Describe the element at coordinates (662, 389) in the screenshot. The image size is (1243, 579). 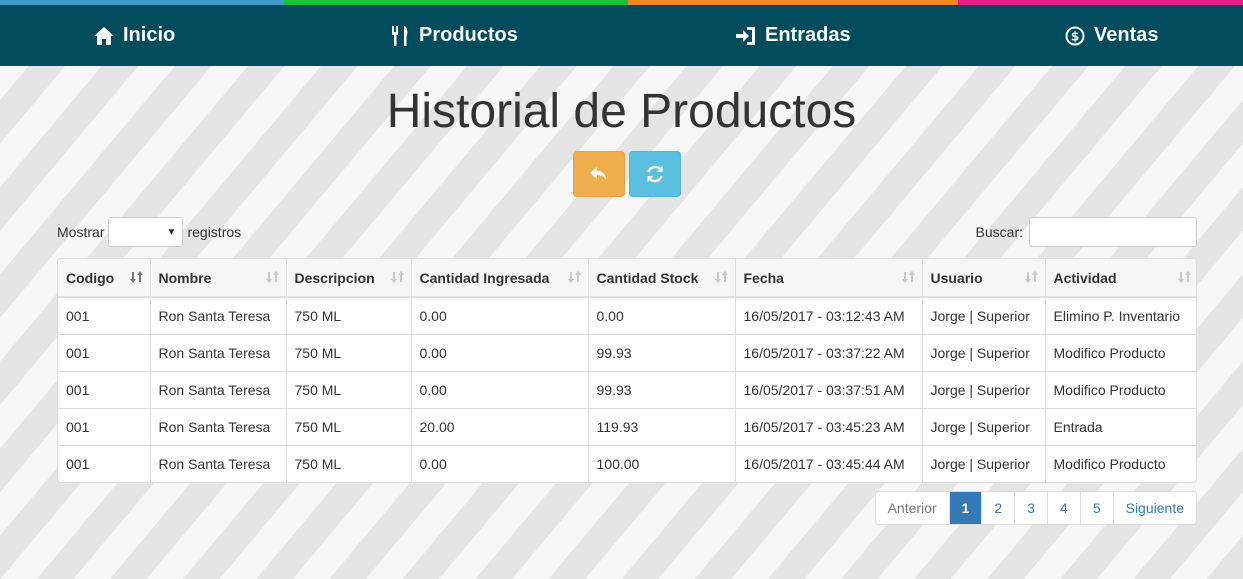
I see `table-cell: 99.93` at that location.